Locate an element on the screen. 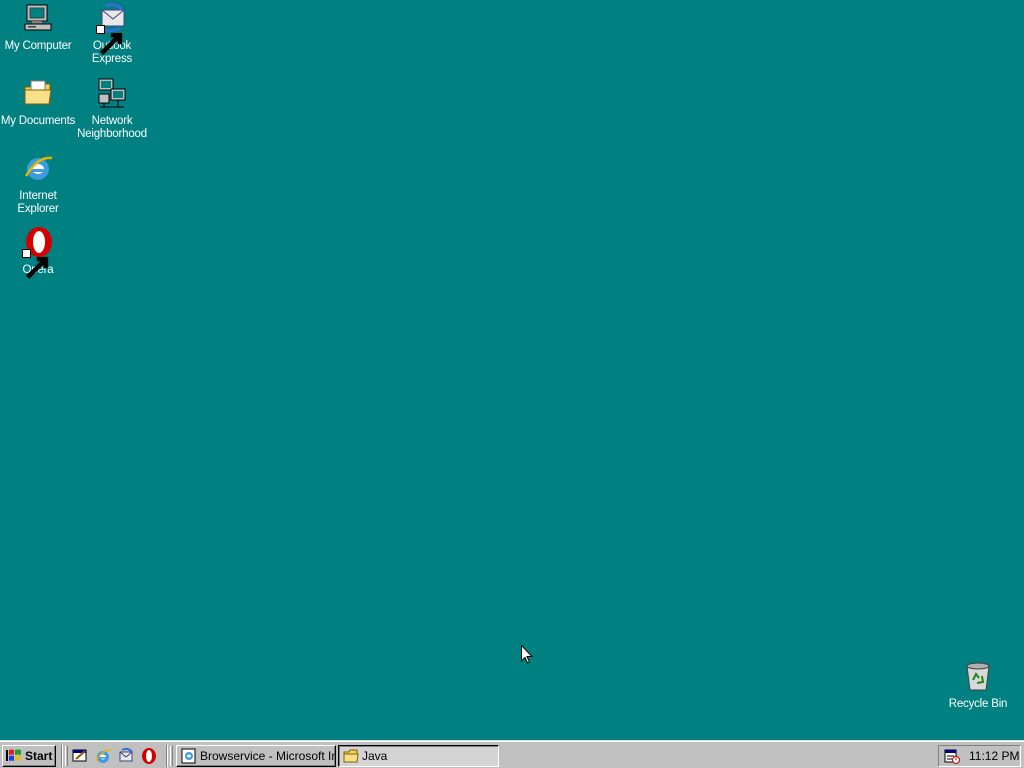  desktop-icon-recycle-bin: Recycle Bin is located at coordinates (978, 685).